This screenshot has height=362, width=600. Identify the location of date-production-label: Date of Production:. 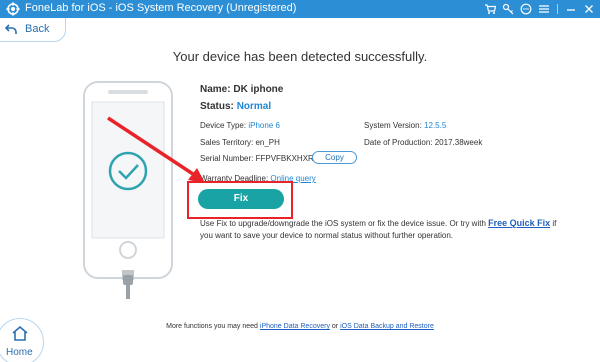
(398, 142).